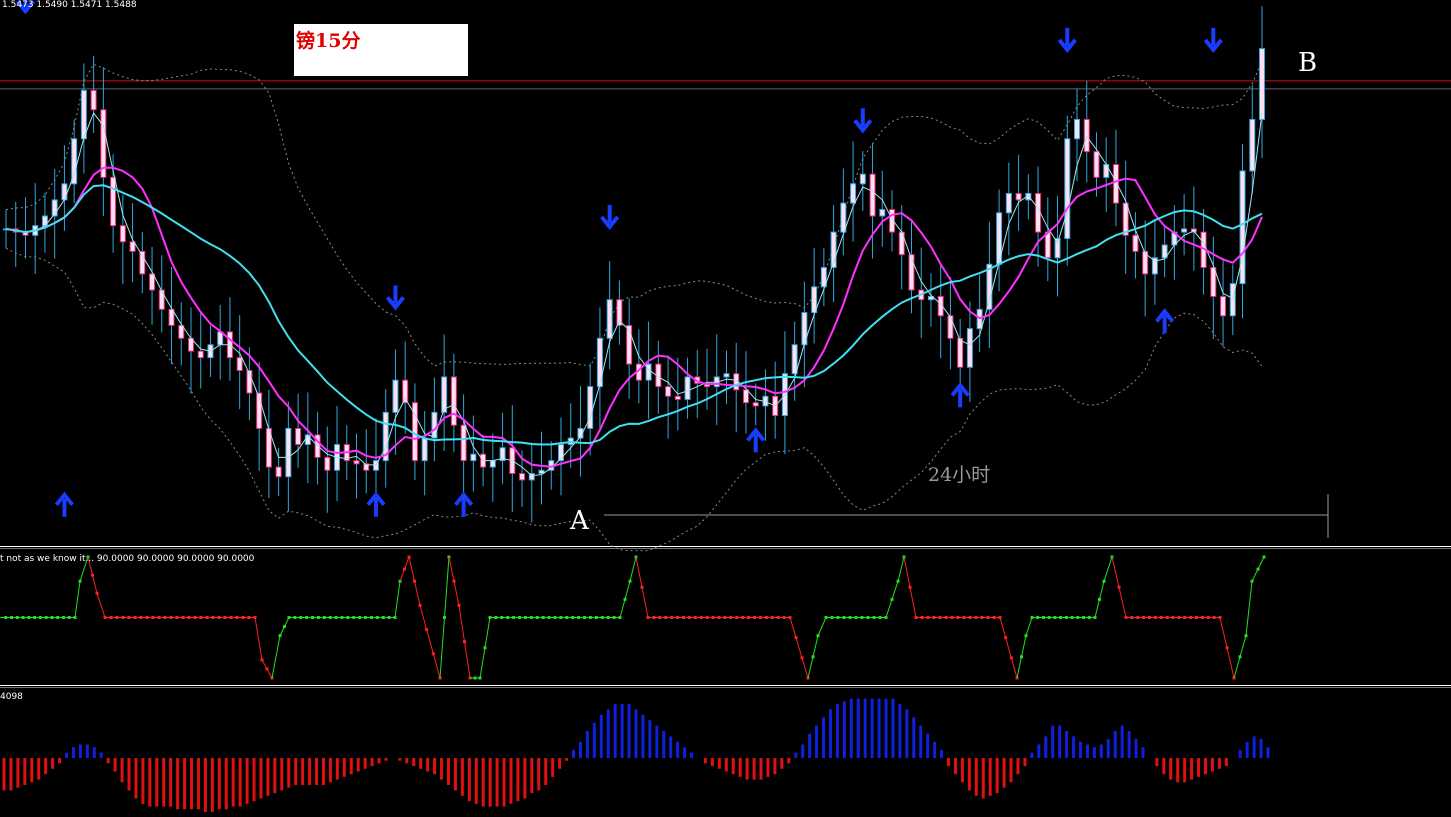 The height and width of the screenshot is (817, 1451). I want to click on histogram-label: 4098, so click(11, 697).